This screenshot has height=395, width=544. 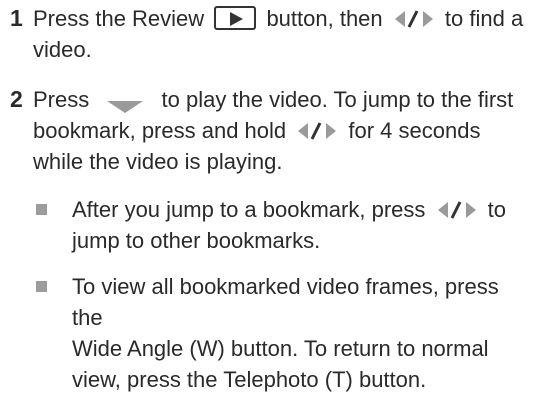 What do you see at coordinates (289, 209) in the screenshot?
I see `bullet-line: After you jump to a bookmark, press to` at bounding box center [289, 209].